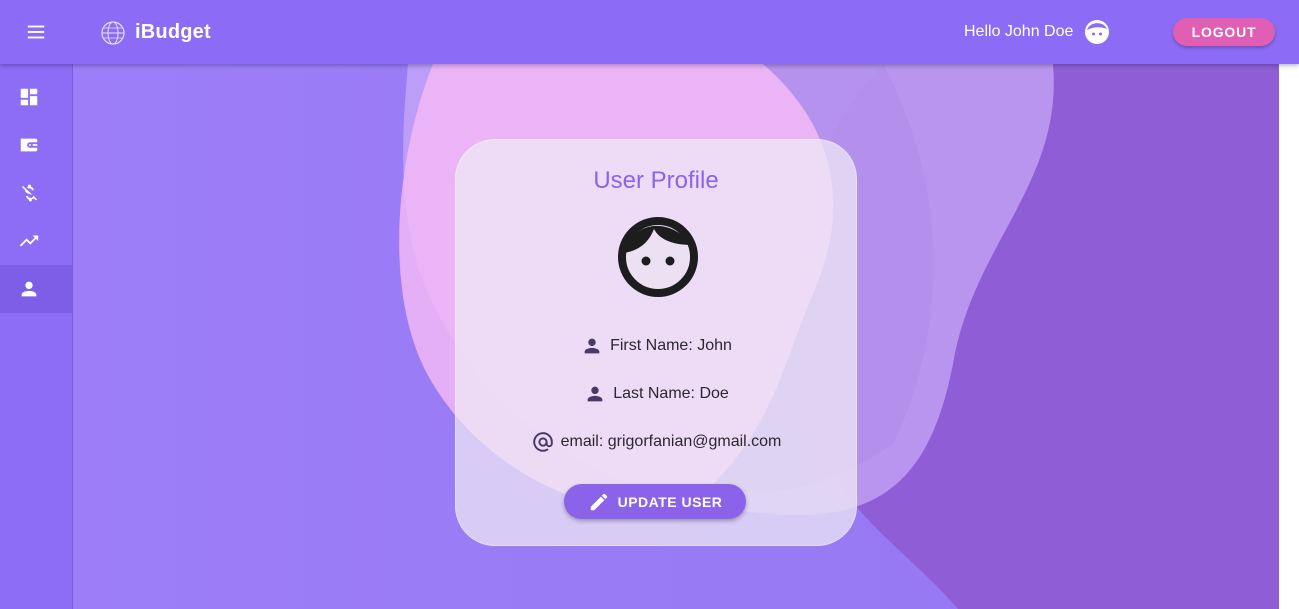 This screenshot has height=609, width=1299. Describe the element at coordinates (1289, 336) in the screenshot. I see `scrollbar-gutter` at that location.